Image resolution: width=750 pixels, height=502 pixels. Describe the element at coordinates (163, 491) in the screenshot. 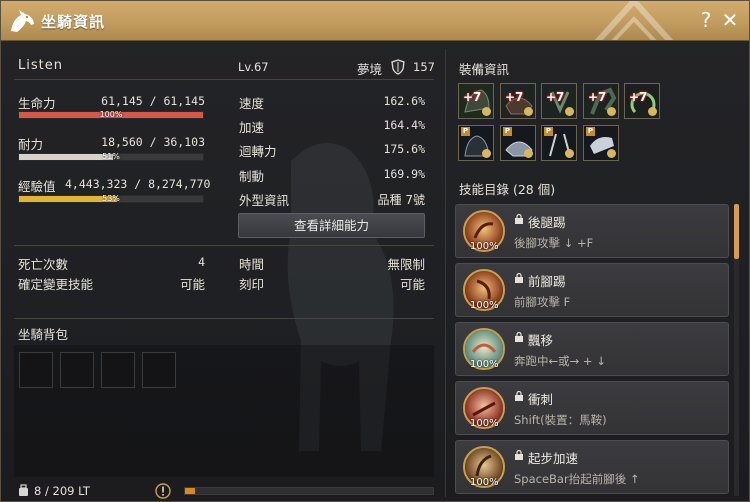

I see `warning-icon` at that location.